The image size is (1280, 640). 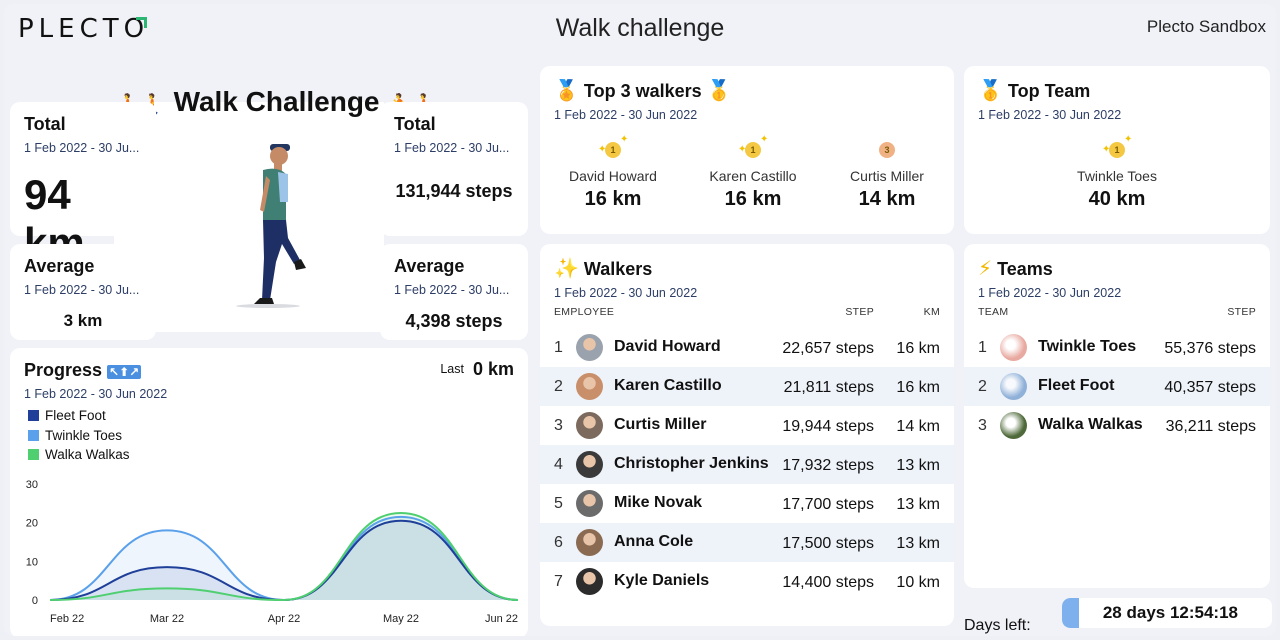 What do you see at coordinates (658, 502) in the screenshot?
I see `row-name: Mike Novak` at bounding box center [658, 502].